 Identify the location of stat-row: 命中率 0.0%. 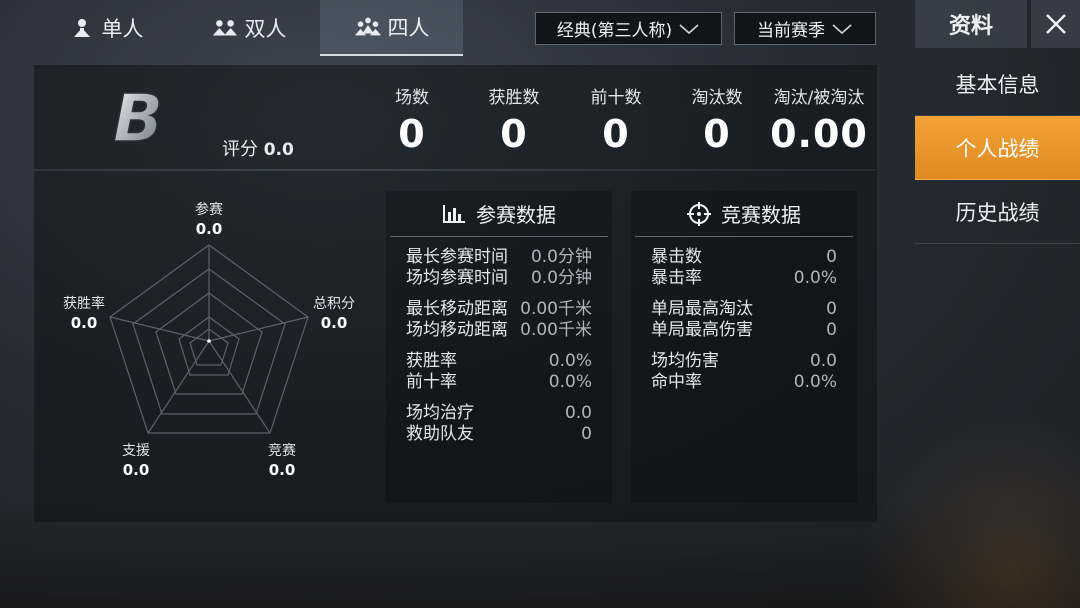
(744, 382).